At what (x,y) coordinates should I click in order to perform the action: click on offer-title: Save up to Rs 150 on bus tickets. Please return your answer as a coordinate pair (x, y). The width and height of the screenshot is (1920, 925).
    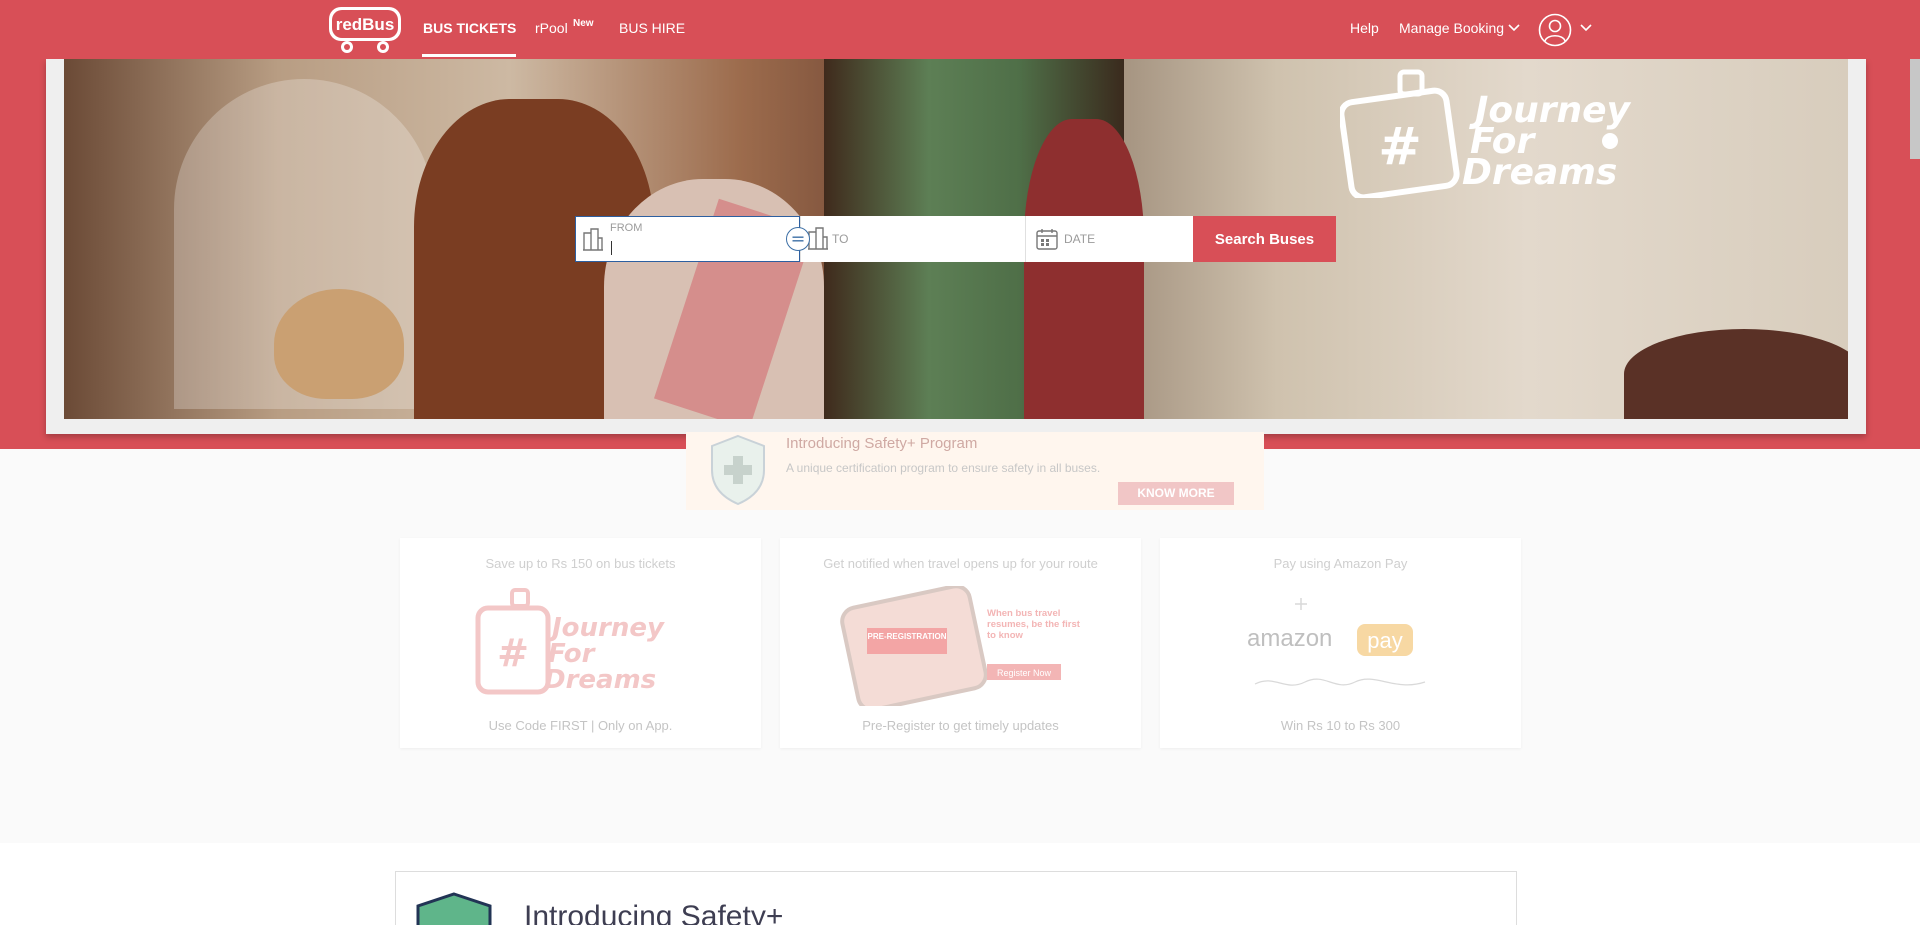
    Looking at the image, I should click on (580, 563).